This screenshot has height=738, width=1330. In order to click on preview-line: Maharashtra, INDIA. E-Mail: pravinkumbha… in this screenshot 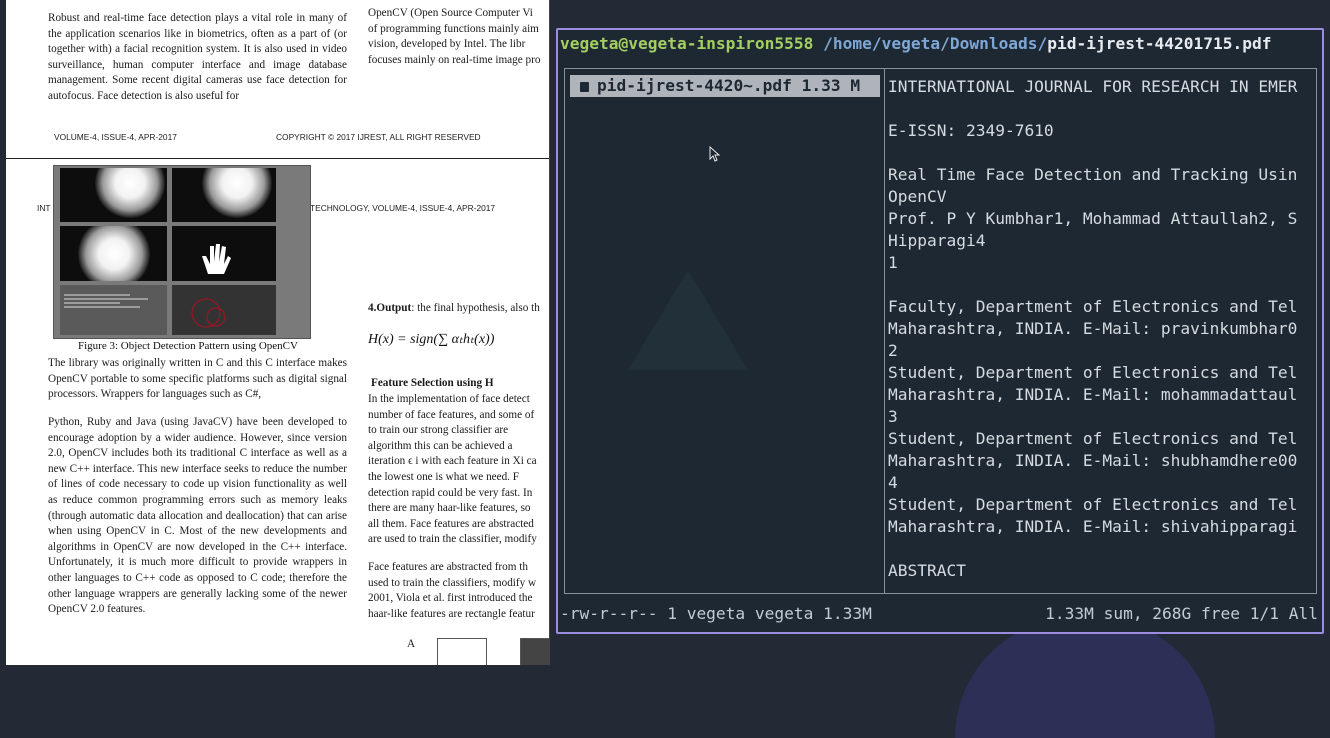, I will do `click(1093, 328)`.